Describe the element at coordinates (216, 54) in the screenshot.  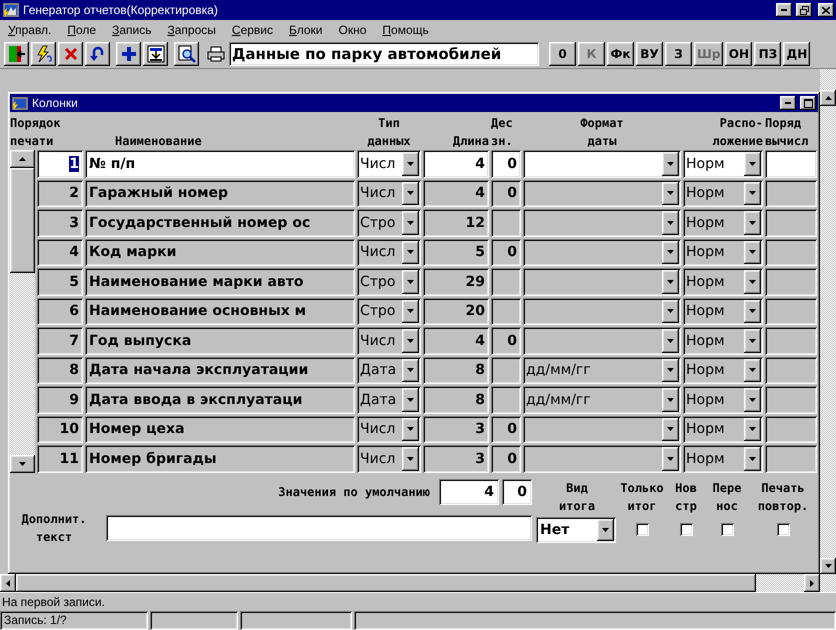
I see `printer-icon` at that location.